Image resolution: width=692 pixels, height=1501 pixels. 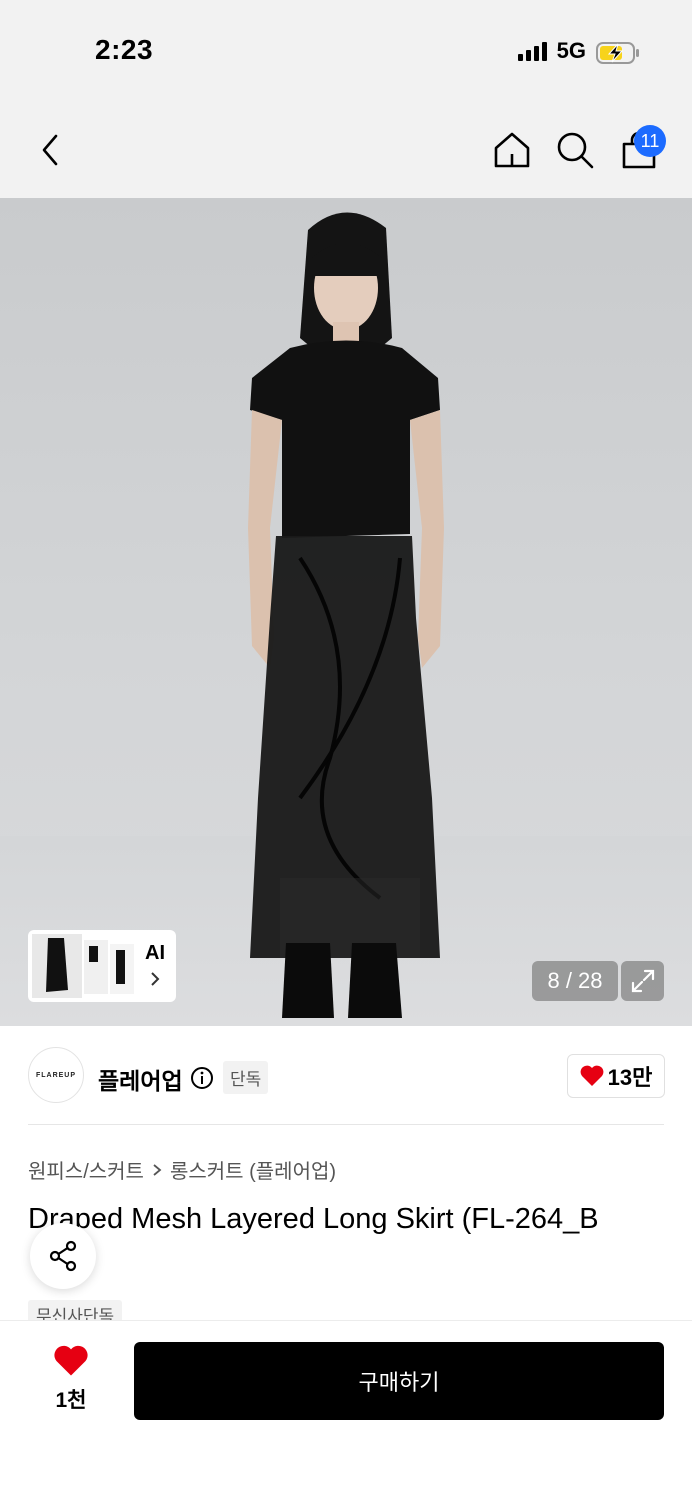 What do you see at coordinates (83, 966) in the screenshot?
I see `thumbnail-images` at bounding box center [83, 966].